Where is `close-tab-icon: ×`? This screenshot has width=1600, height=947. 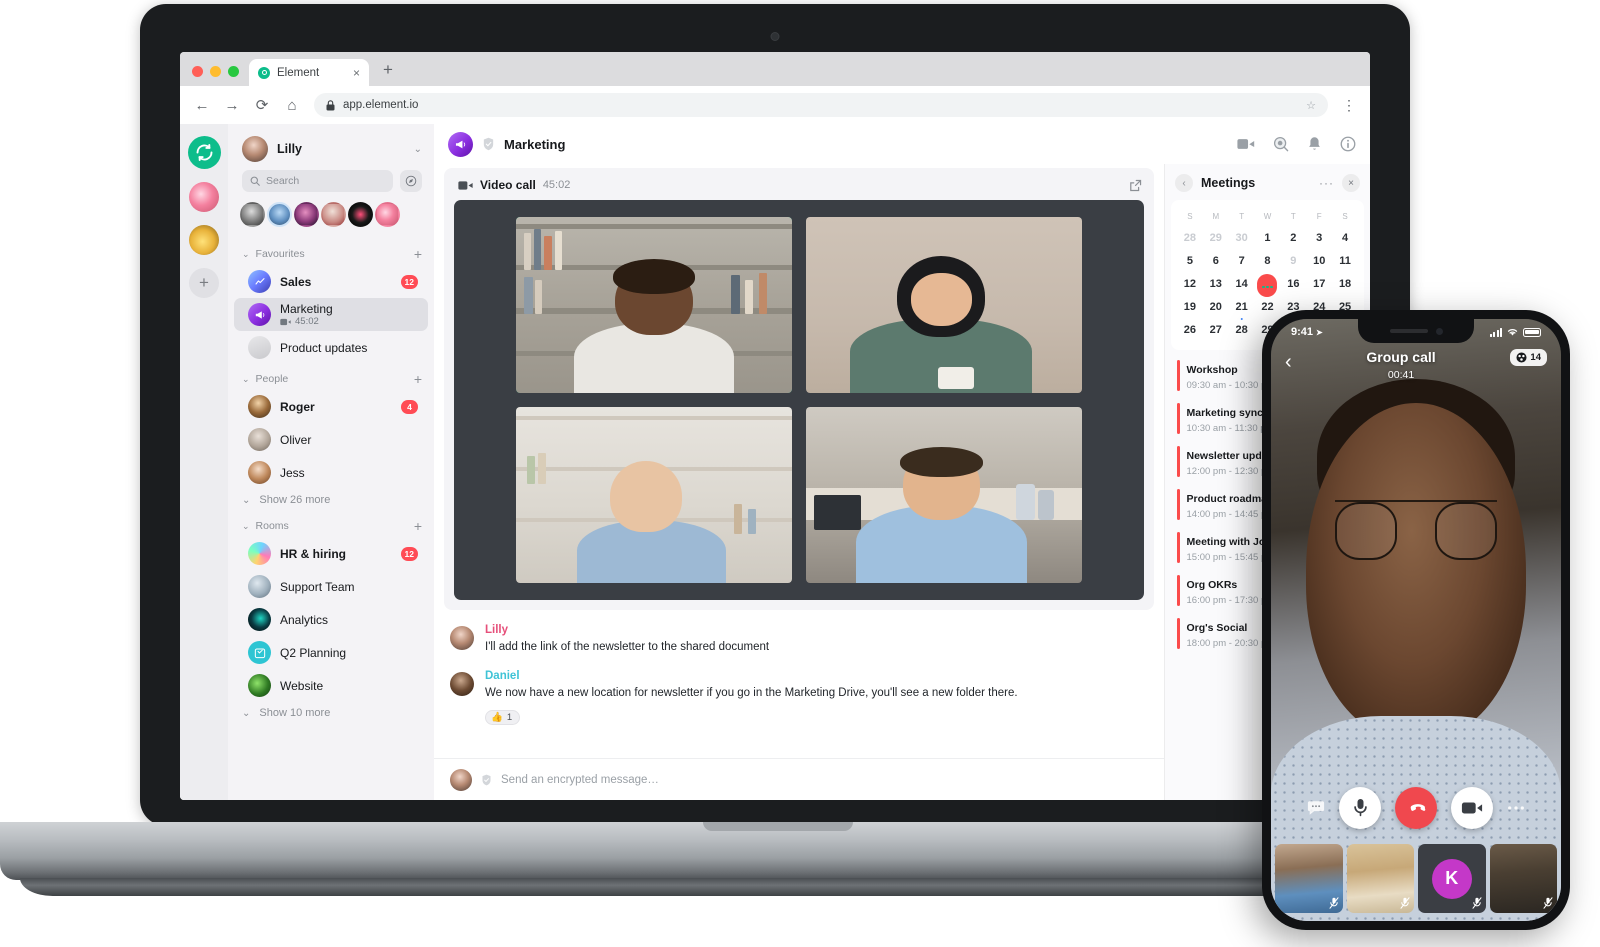 close-tab-icon: × is located at coordinates (356, 73).